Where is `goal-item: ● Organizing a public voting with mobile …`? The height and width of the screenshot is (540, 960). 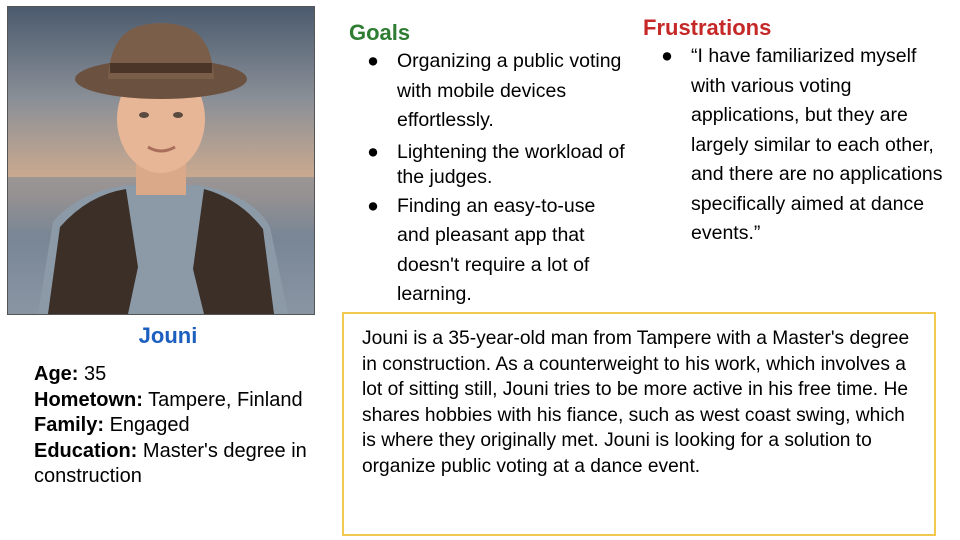 goal-item: ● Organizing a public voting with mobile … is located at coordinates (496, 91).